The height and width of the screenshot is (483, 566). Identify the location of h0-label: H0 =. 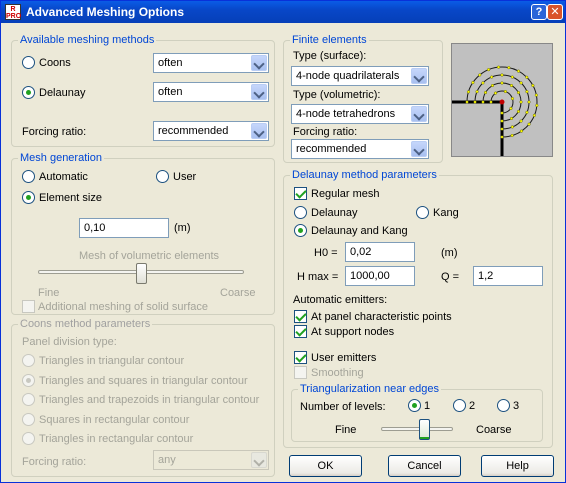
(326, 253).